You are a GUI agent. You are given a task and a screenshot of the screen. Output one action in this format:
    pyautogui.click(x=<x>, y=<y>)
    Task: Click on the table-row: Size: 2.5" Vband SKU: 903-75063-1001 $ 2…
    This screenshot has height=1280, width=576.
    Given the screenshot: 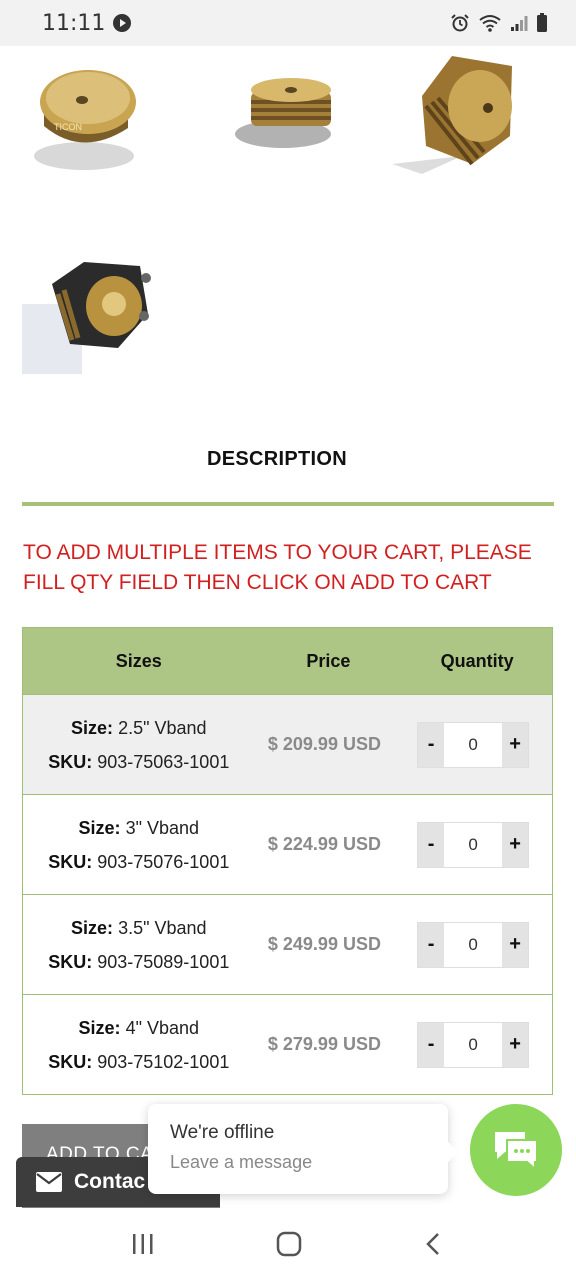 What is the action you would take?
    pyautogui.click(x=287, y=744)
    